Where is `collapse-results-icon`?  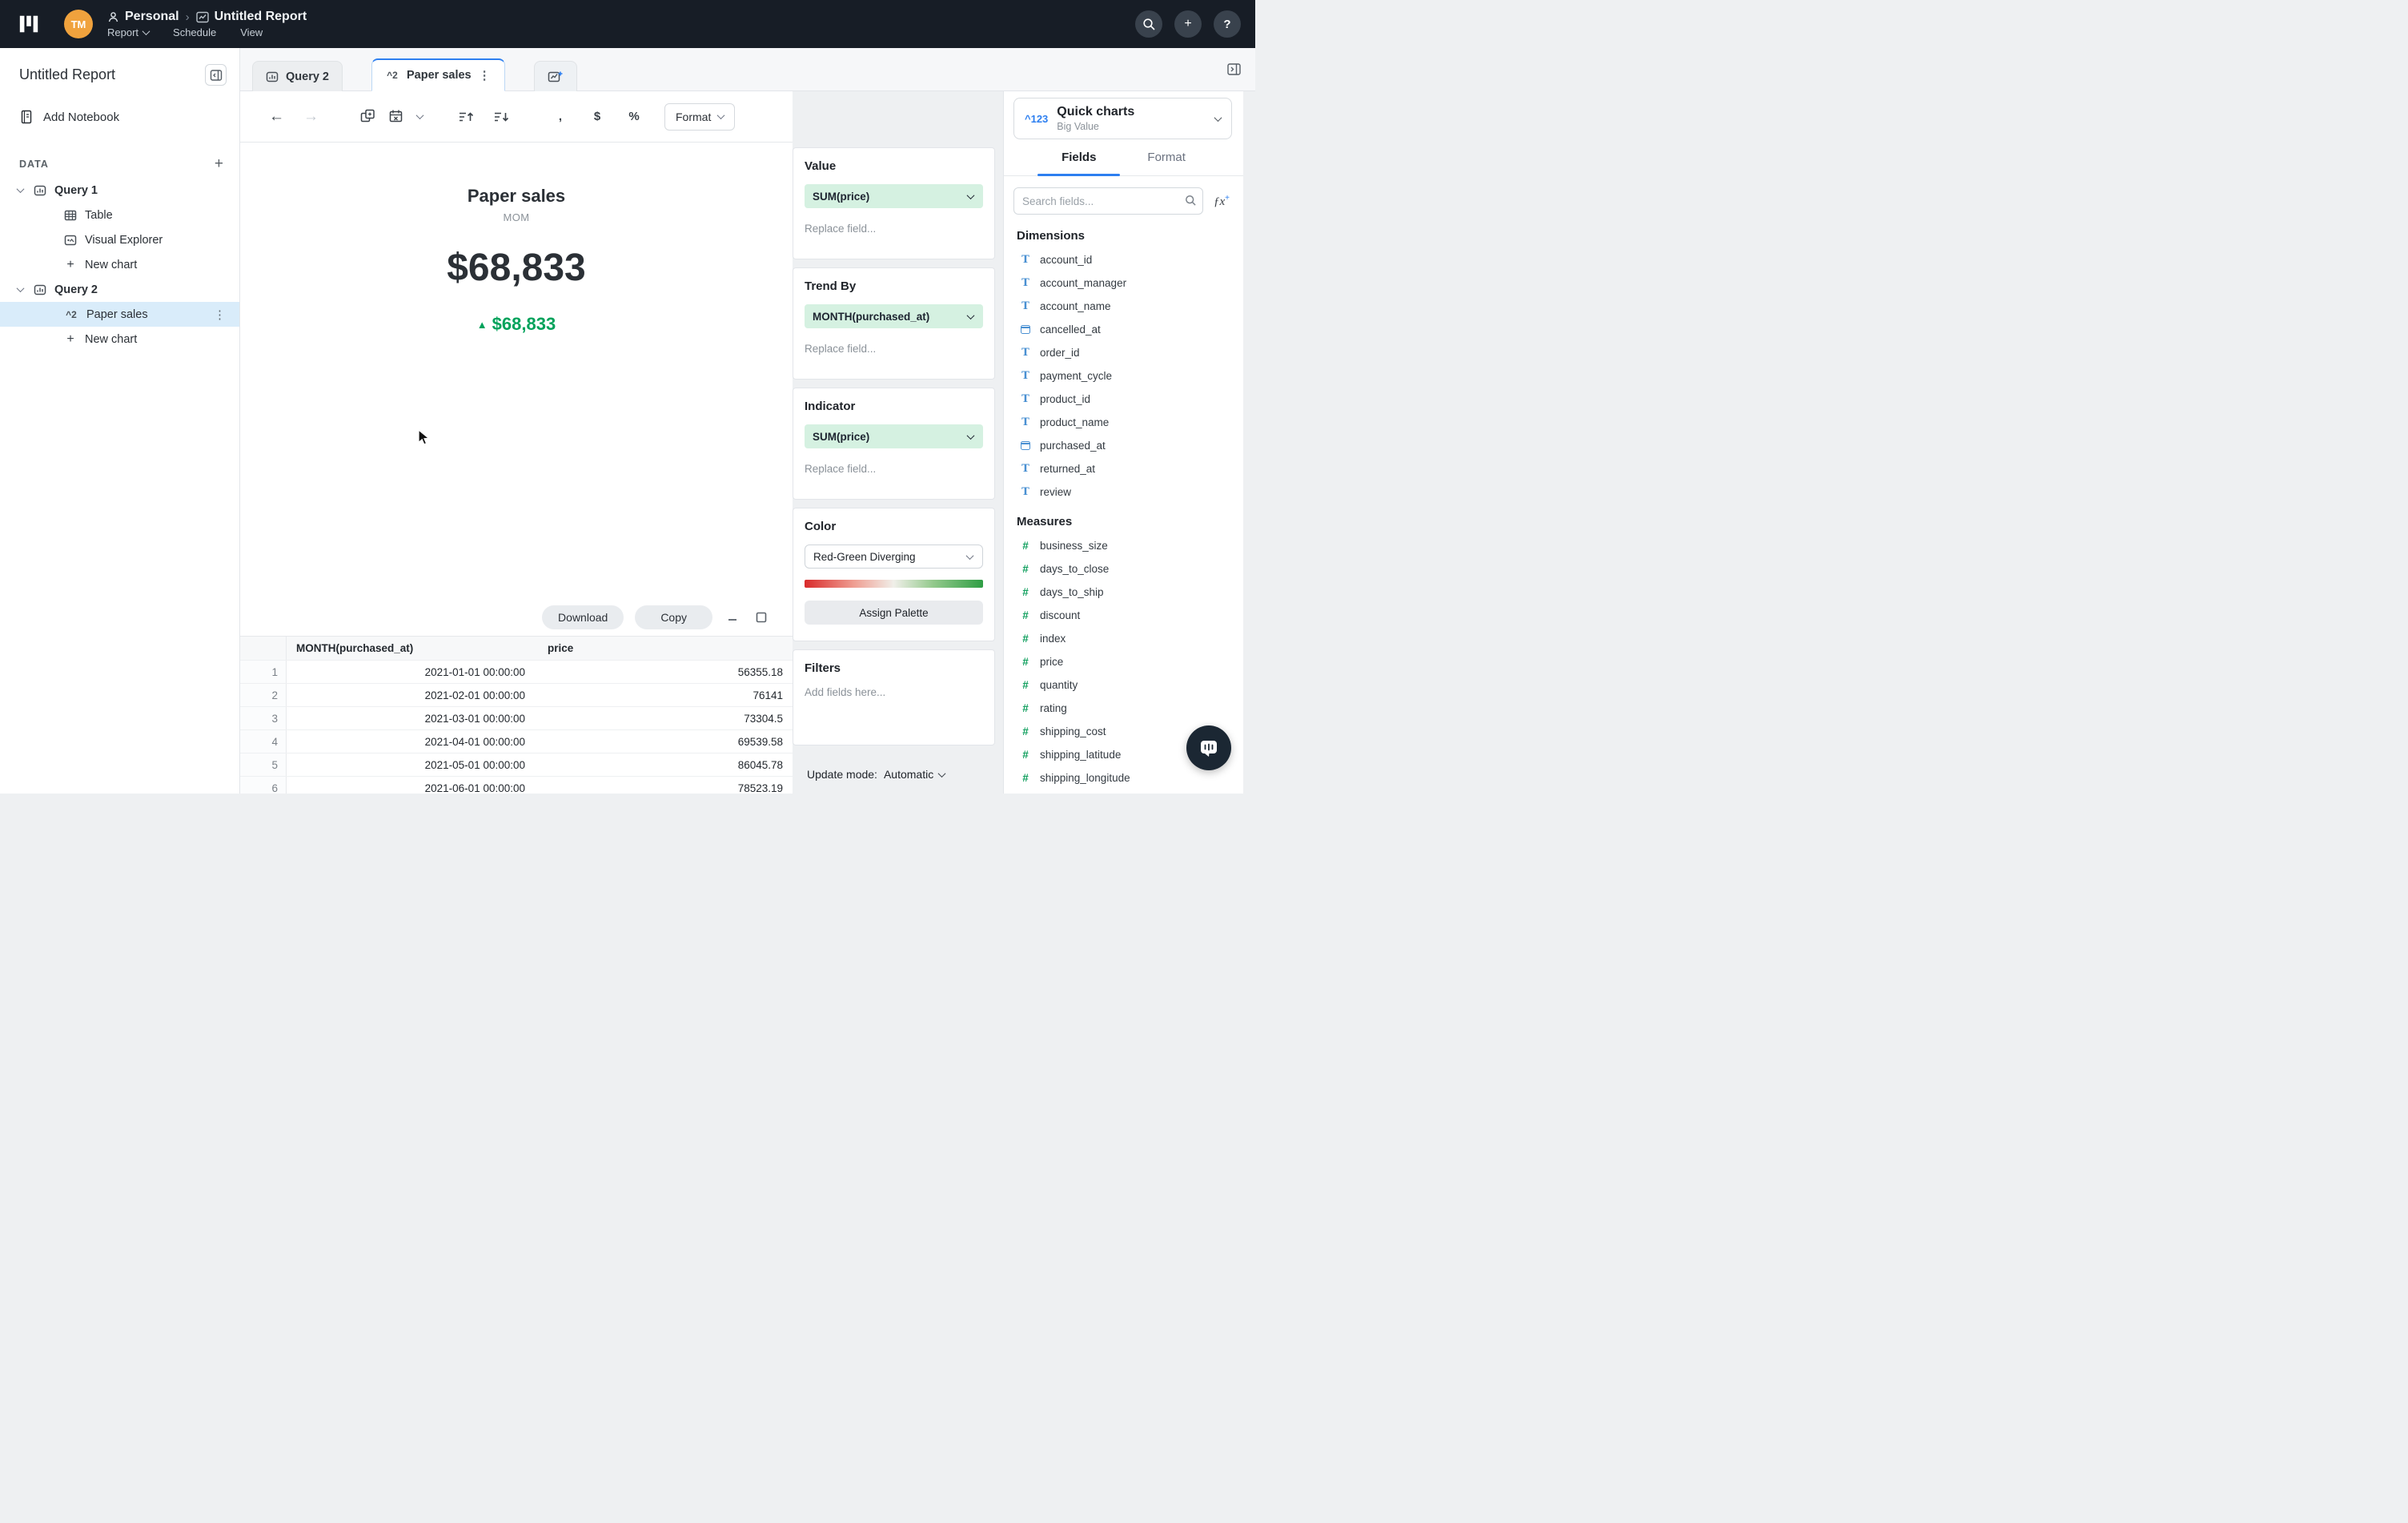
collapse-results-icon is located at coordinates (732, 617).